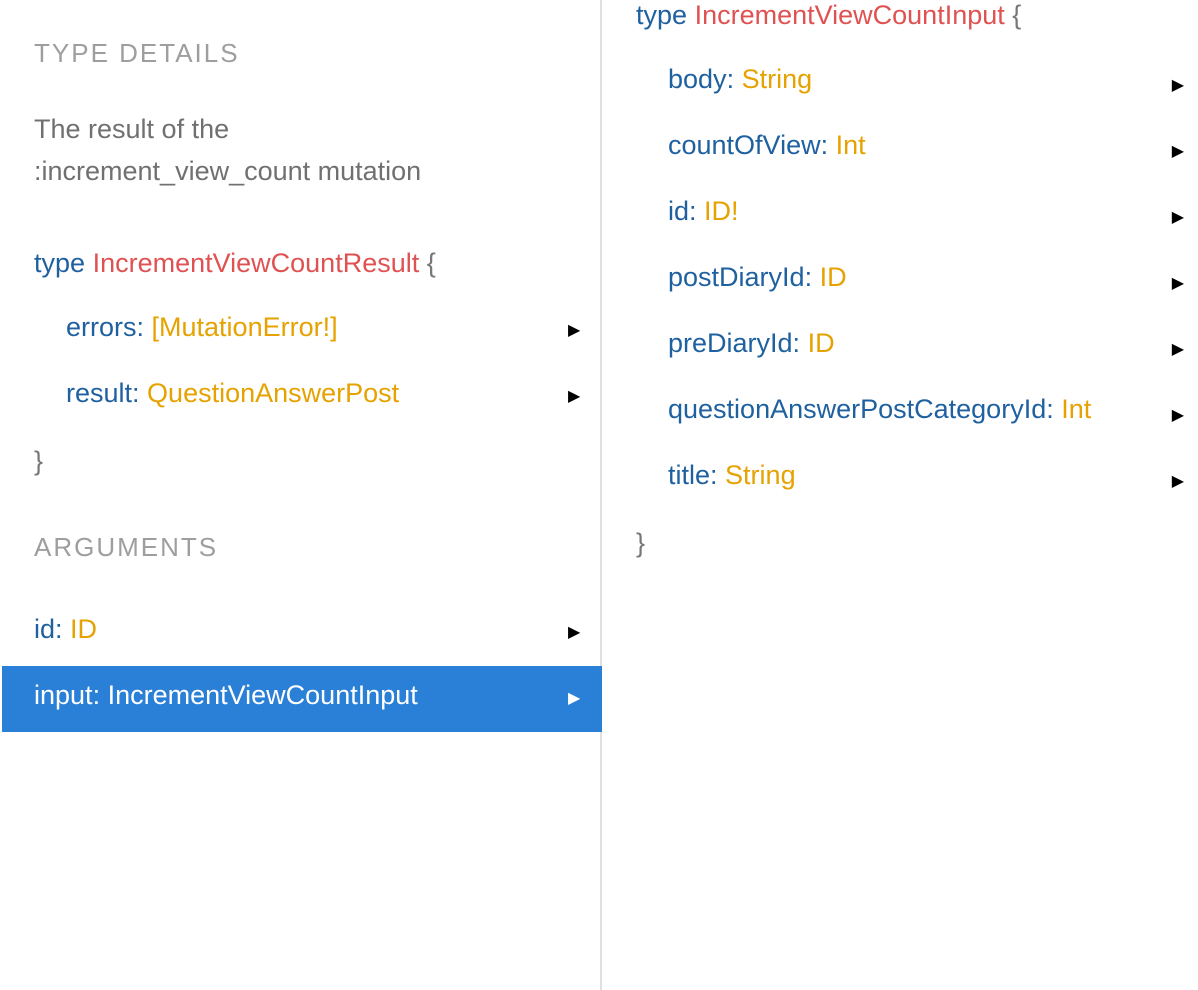 The image size is (1198, 990). What do you see at coordinates (132, 129) in the screenshot?
I see `description-line-1: The result of the` at bounding box center [132, 129].